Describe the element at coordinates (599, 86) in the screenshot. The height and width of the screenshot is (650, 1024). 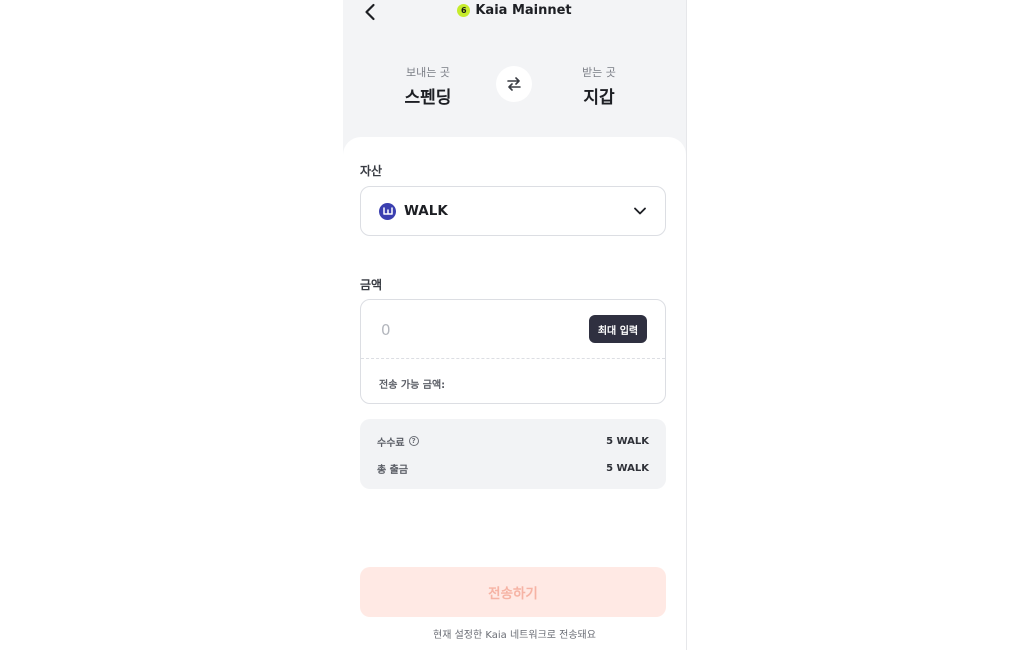
I see `route-to: 받는 곳 지갑` at that location.